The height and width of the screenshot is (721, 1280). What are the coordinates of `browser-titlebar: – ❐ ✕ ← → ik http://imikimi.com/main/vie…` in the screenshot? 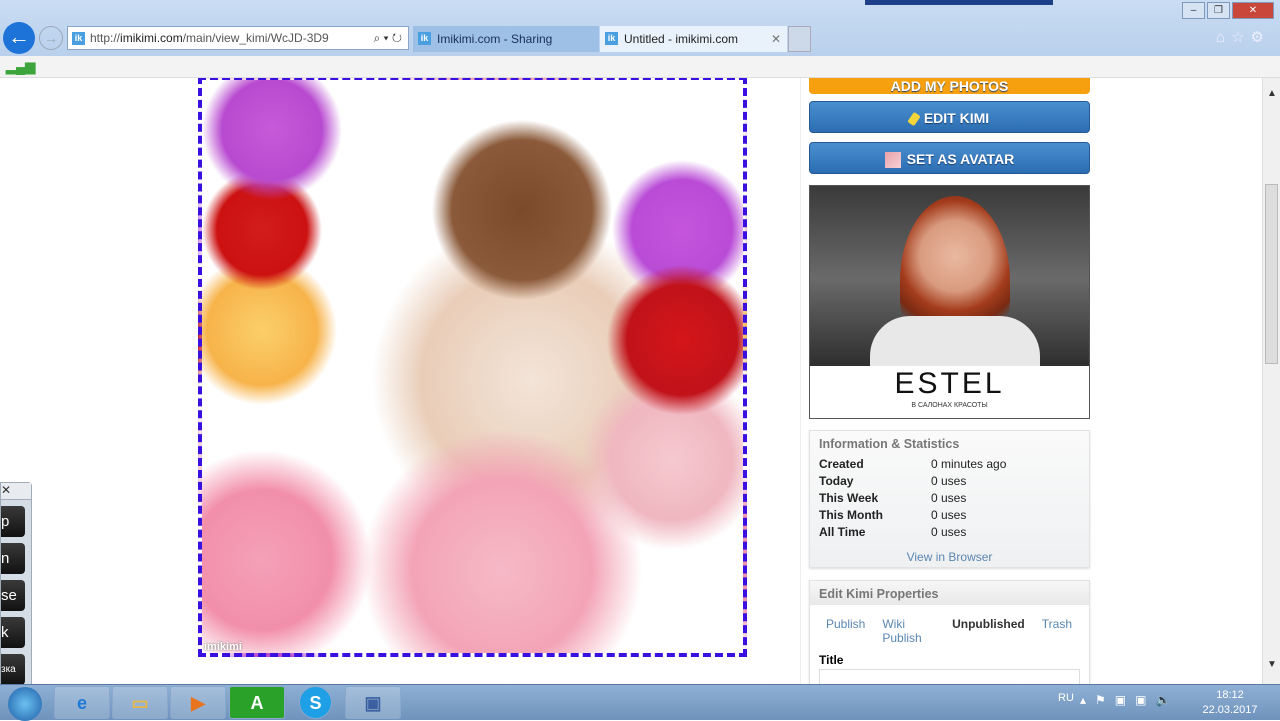 It's located at (640, 36).